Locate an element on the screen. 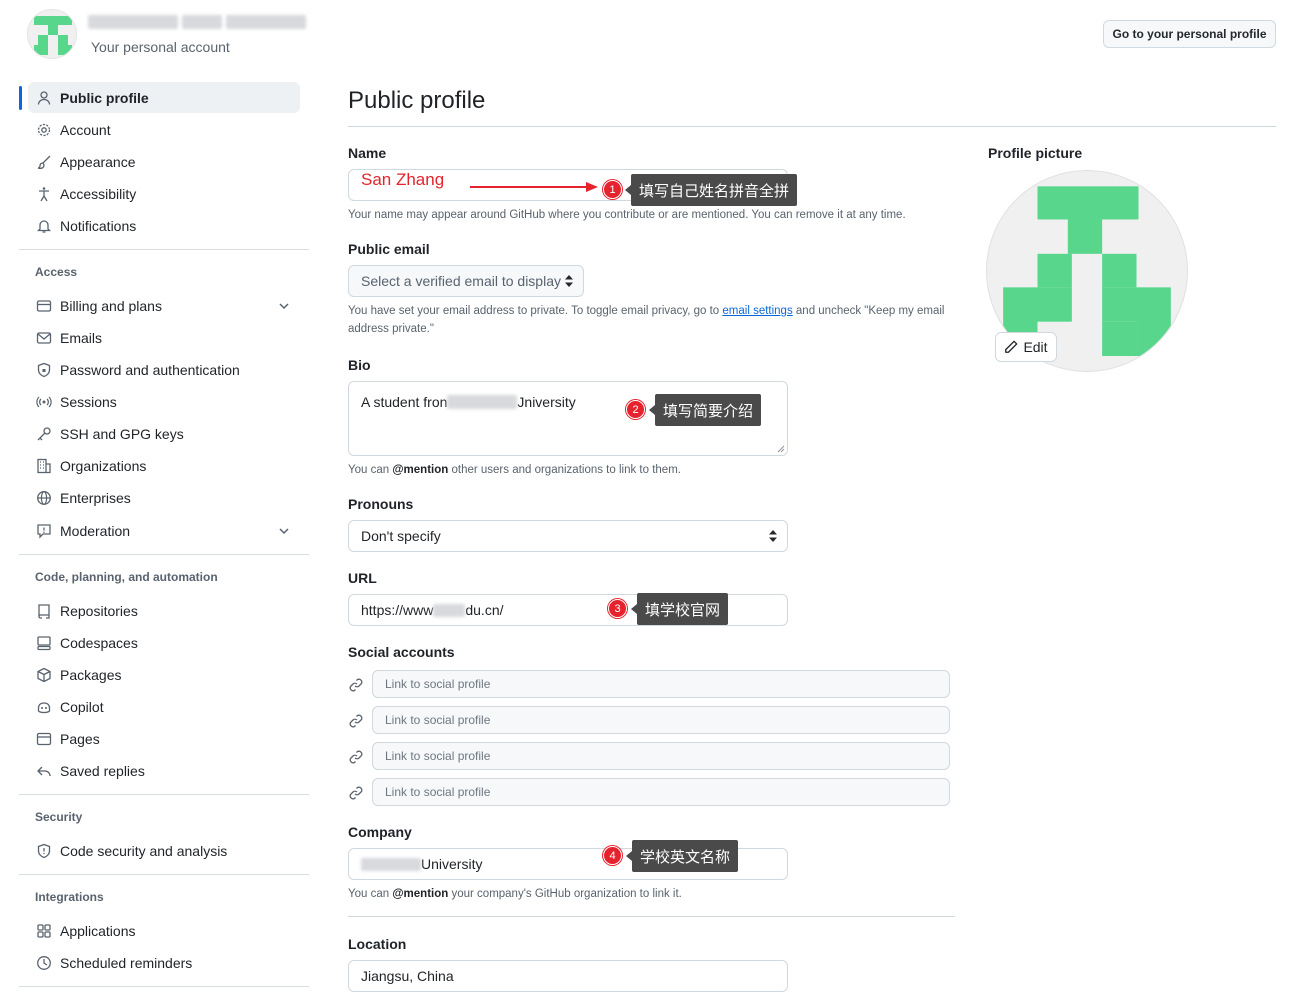 The image size is (1313, 992). credit-card-icon is located at coordinates (44, 305).